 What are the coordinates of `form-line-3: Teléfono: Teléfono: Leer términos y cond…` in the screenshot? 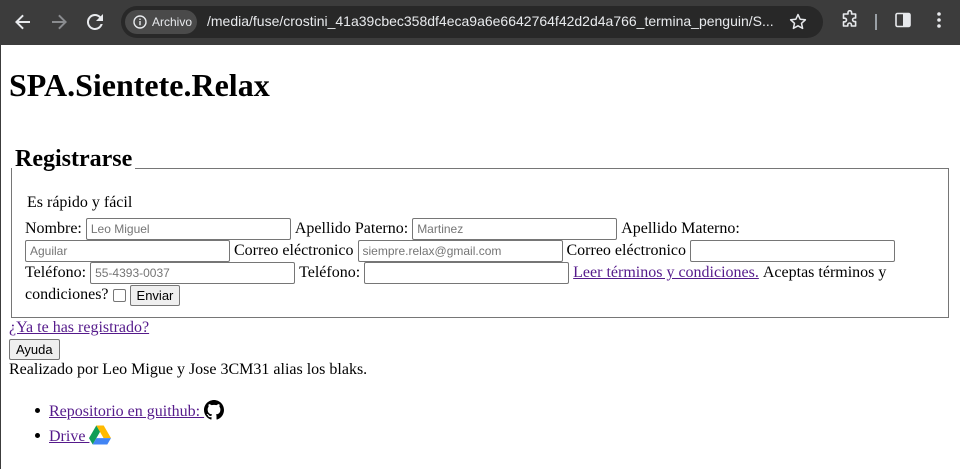 It's located at (455, 273).